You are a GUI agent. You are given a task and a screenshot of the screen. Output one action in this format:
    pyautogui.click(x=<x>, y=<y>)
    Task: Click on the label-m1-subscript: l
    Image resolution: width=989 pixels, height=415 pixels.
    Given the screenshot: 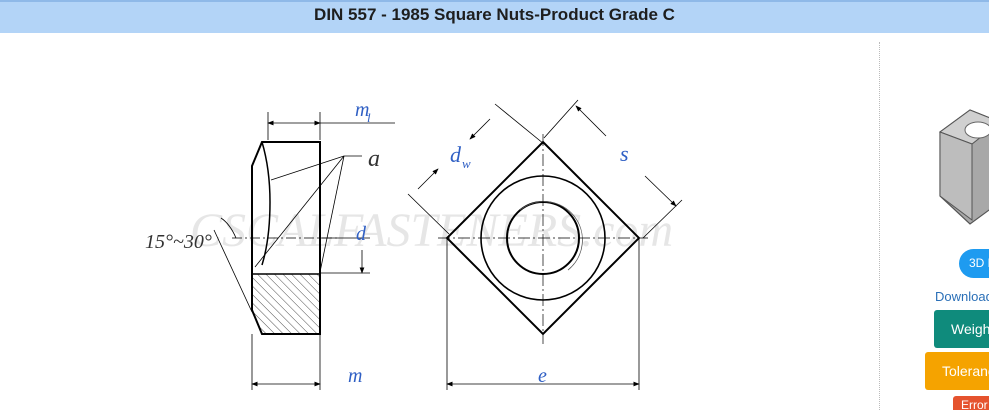 What is the action you would take?
    pyautogui.click(x=369, y=117)
    